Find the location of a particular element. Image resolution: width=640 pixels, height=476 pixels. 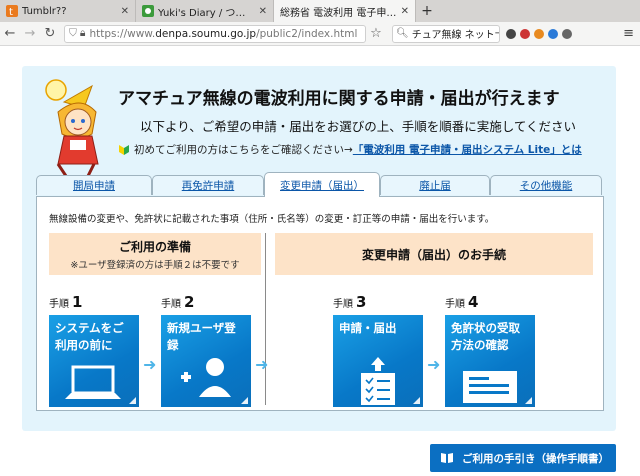

shield-icon: ⛉ is located at coordinates (73, 33).